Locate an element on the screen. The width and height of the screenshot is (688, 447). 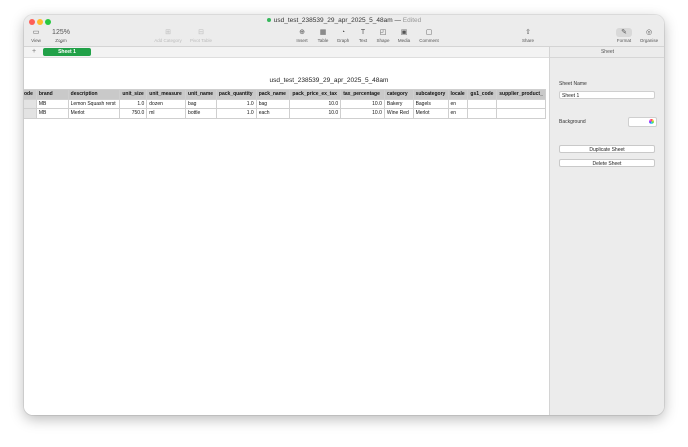
media-icon: ▣ is located at coordinates (404, 32).